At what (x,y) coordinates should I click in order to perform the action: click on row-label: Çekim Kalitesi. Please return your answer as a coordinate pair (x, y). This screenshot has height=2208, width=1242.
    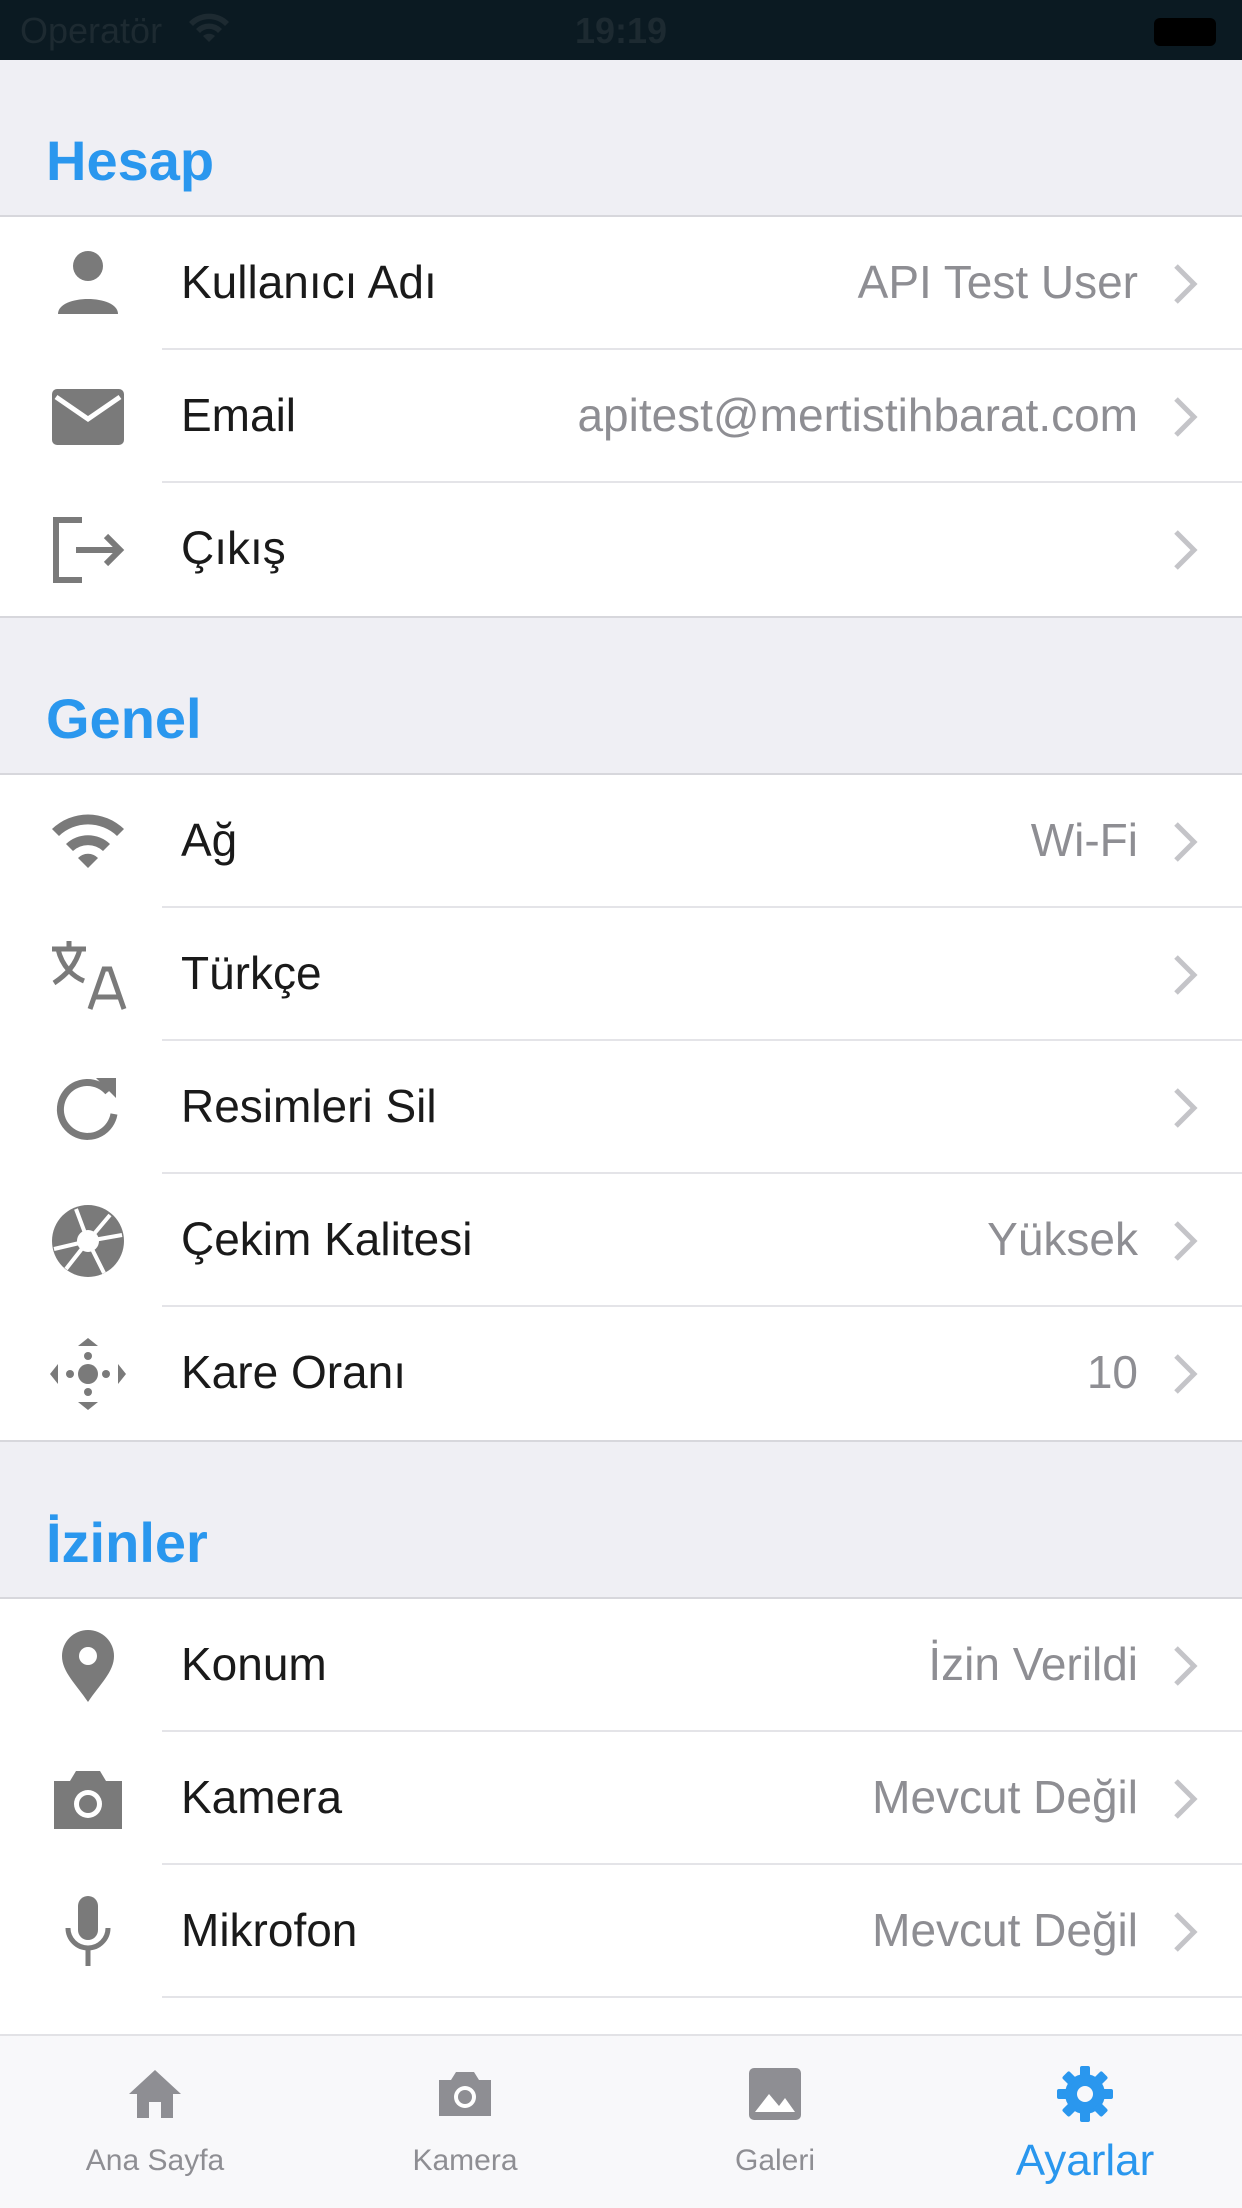
    Looking at the image, I should click on (327, 1239).